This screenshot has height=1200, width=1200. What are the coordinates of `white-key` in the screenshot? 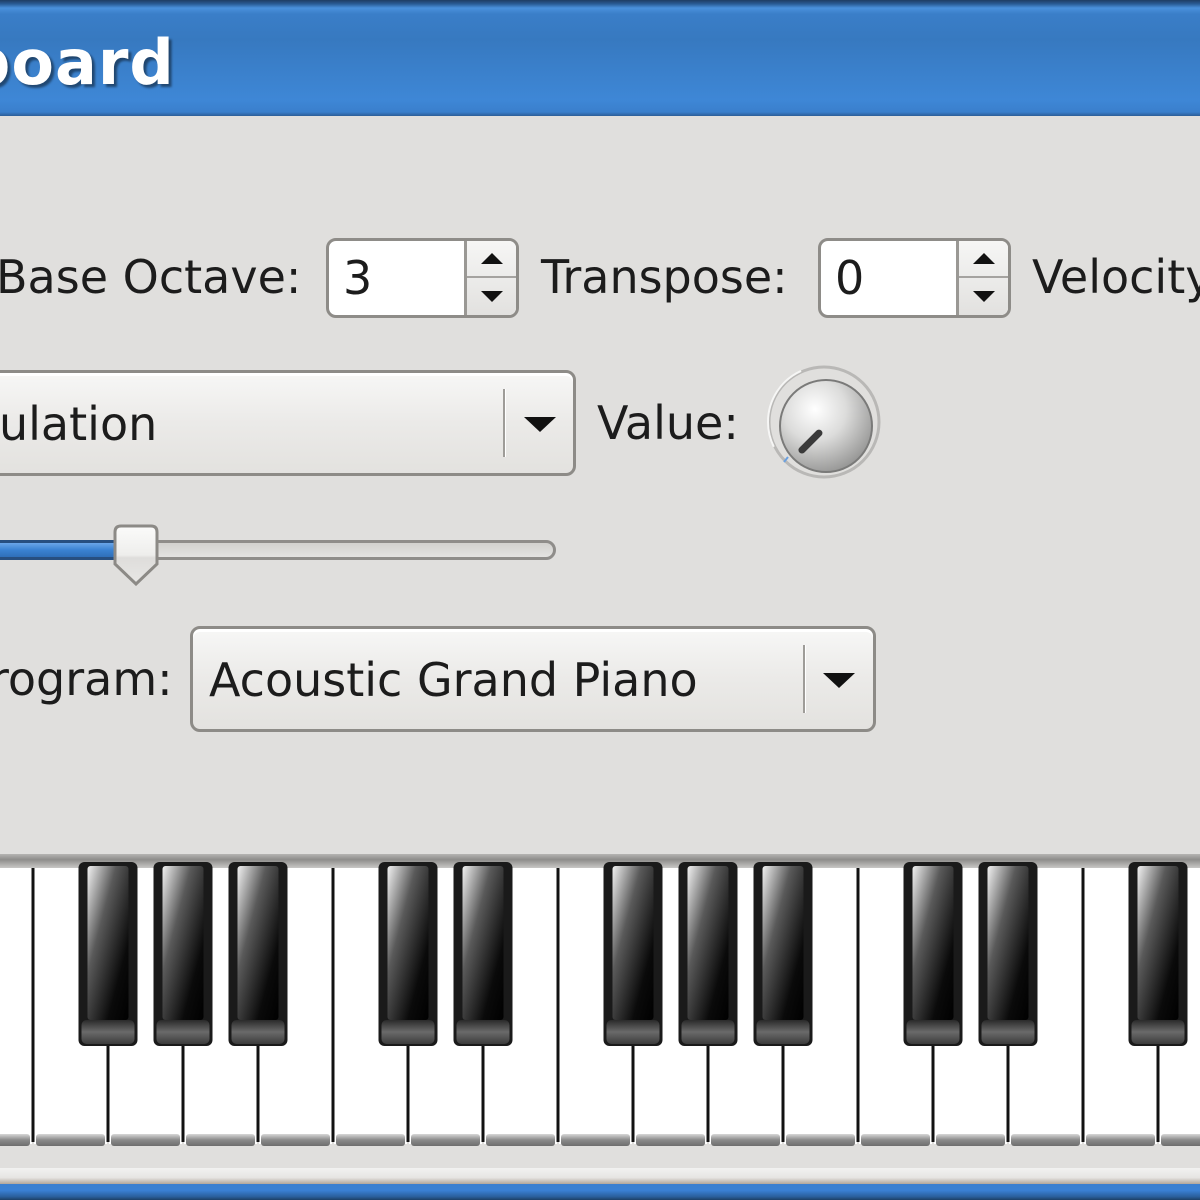 It's located at (16, 1007).